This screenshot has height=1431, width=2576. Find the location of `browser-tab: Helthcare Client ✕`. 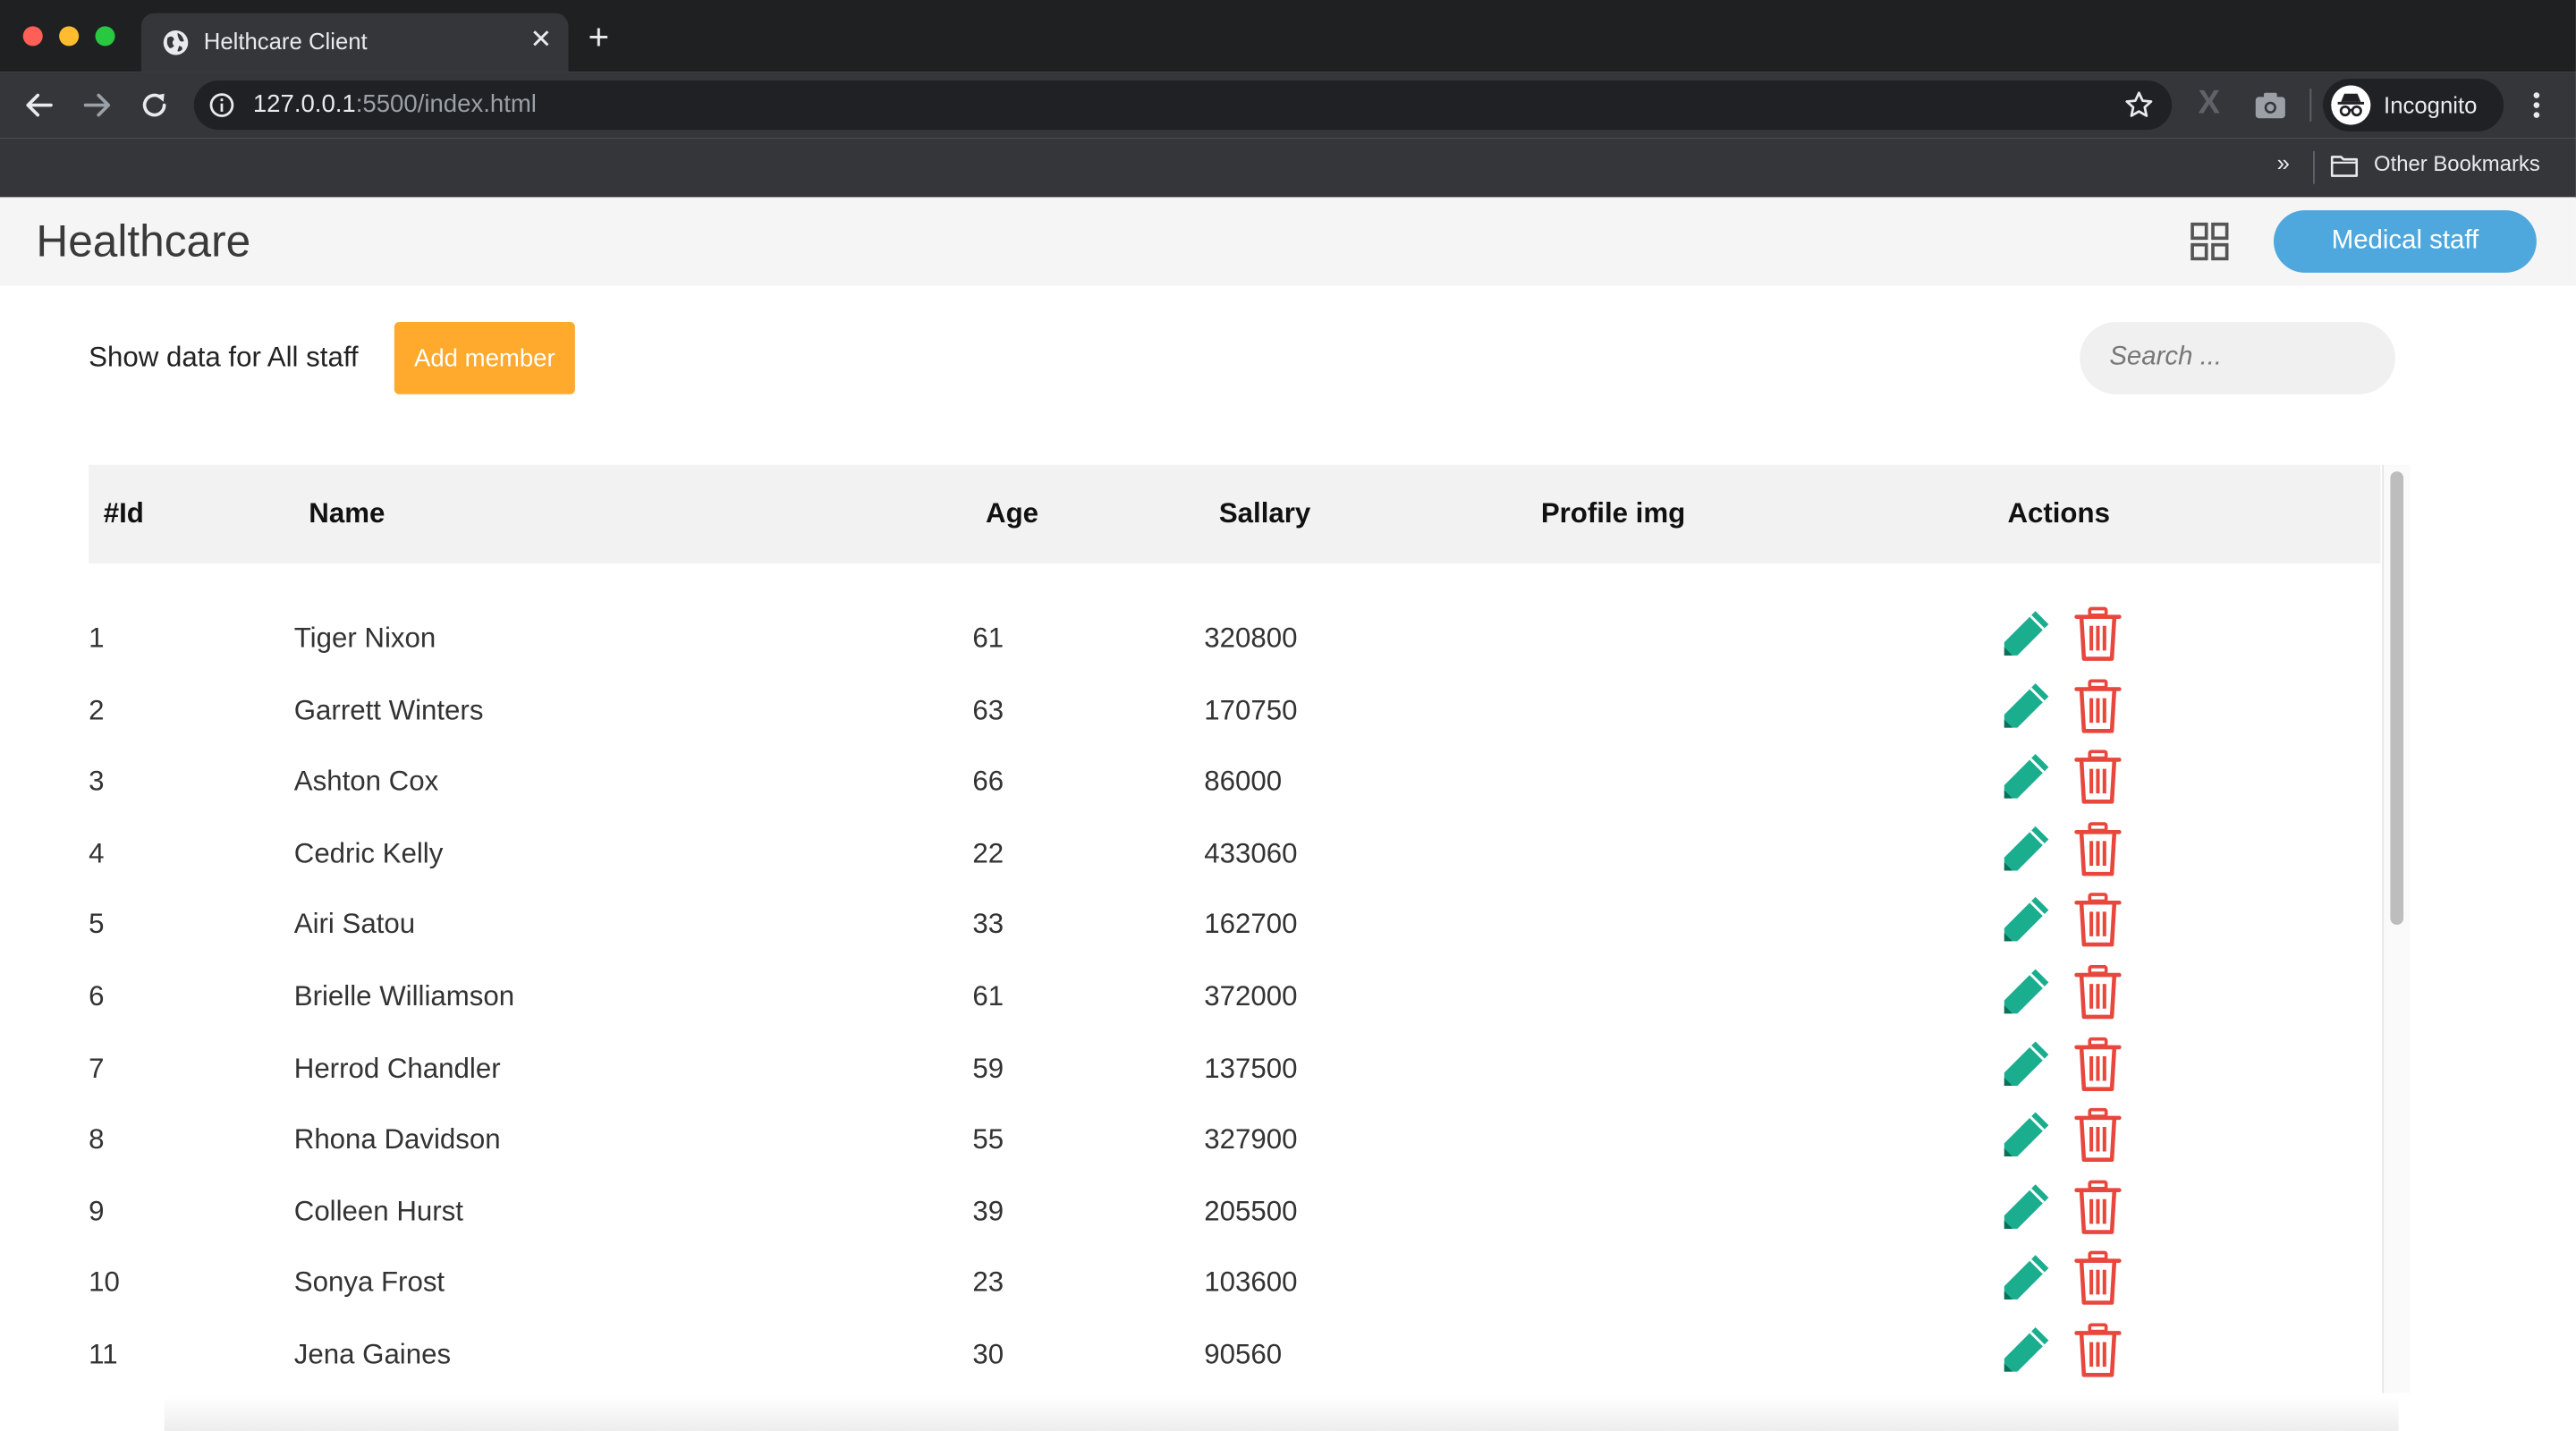

browser-tab: Helthcare Client ✕ is located at coordinates (354, 43).